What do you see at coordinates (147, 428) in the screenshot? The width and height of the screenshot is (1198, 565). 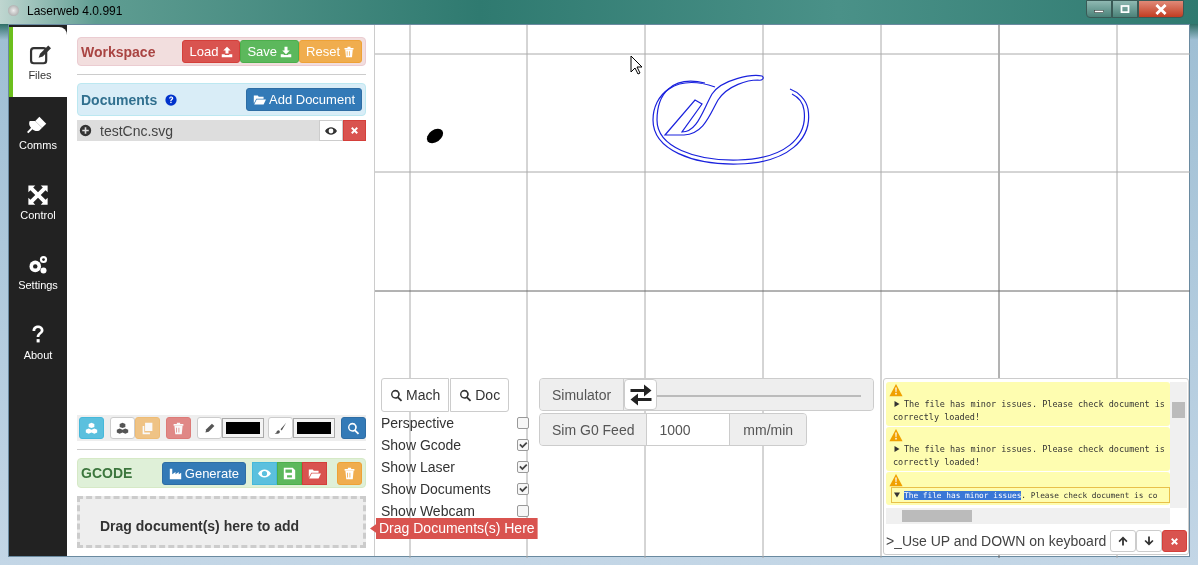 I see `copy-icon` at bounding box center [147, 428].